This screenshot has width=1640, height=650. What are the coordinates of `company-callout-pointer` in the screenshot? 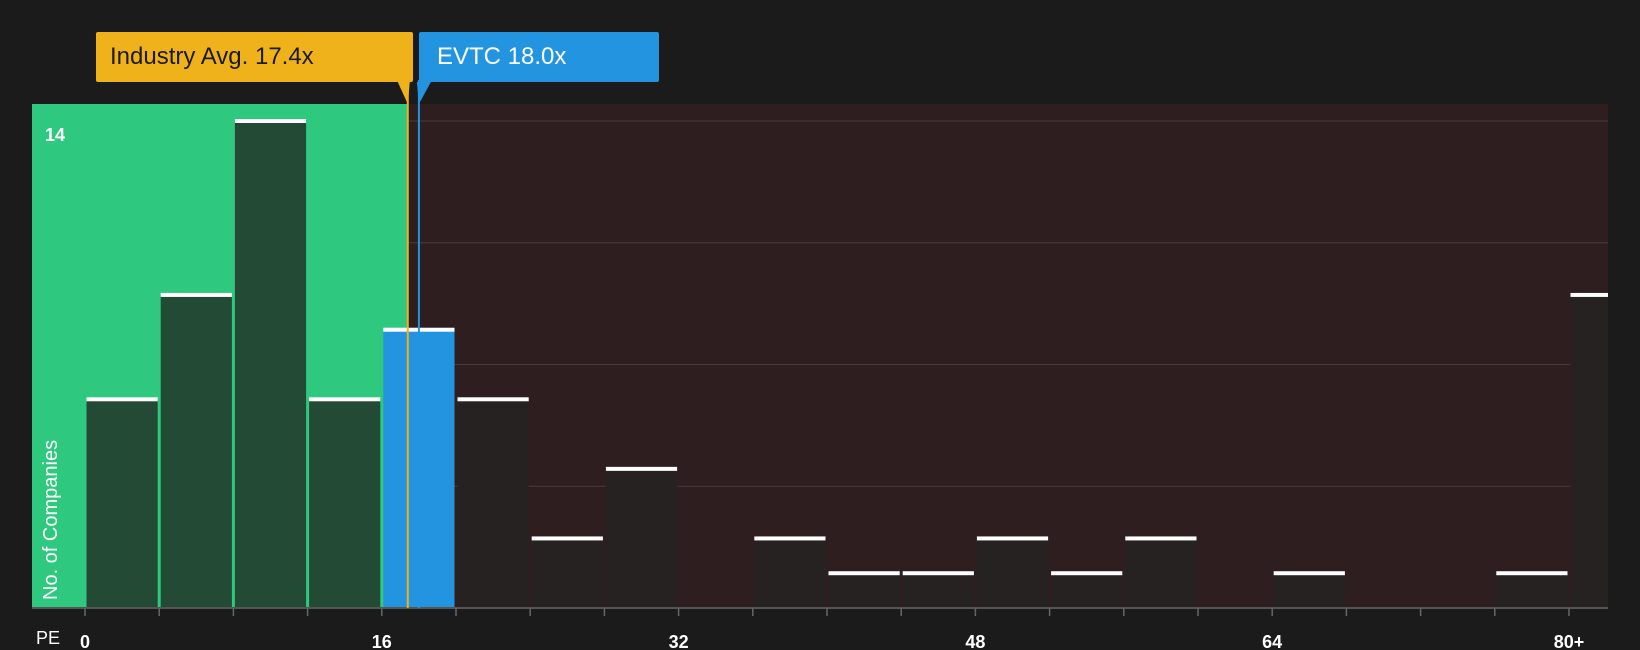 It's located at (423, 93).